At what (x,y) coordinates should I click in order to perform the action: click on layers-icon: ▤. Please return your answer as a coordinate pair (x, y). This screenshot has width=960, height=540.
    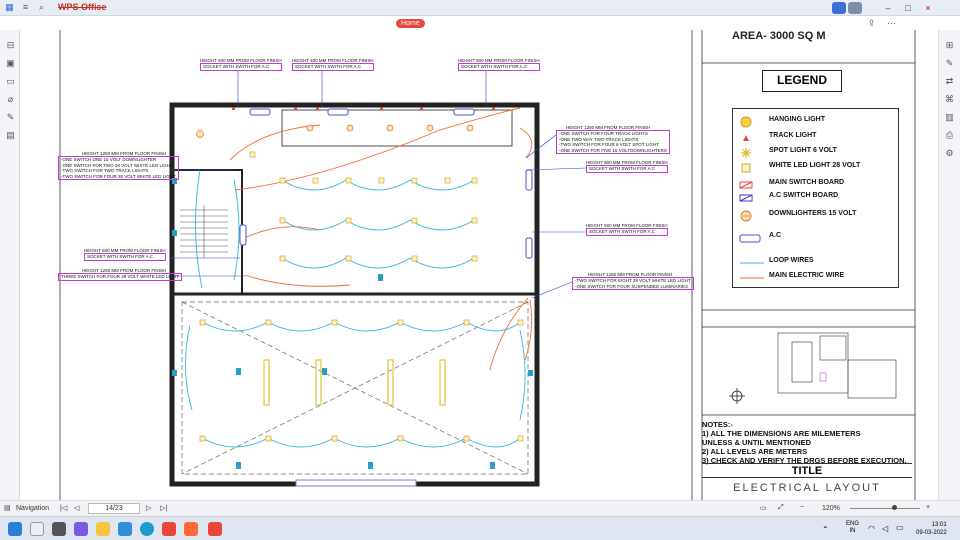
    Looking at the image, I should click on (10, 135).